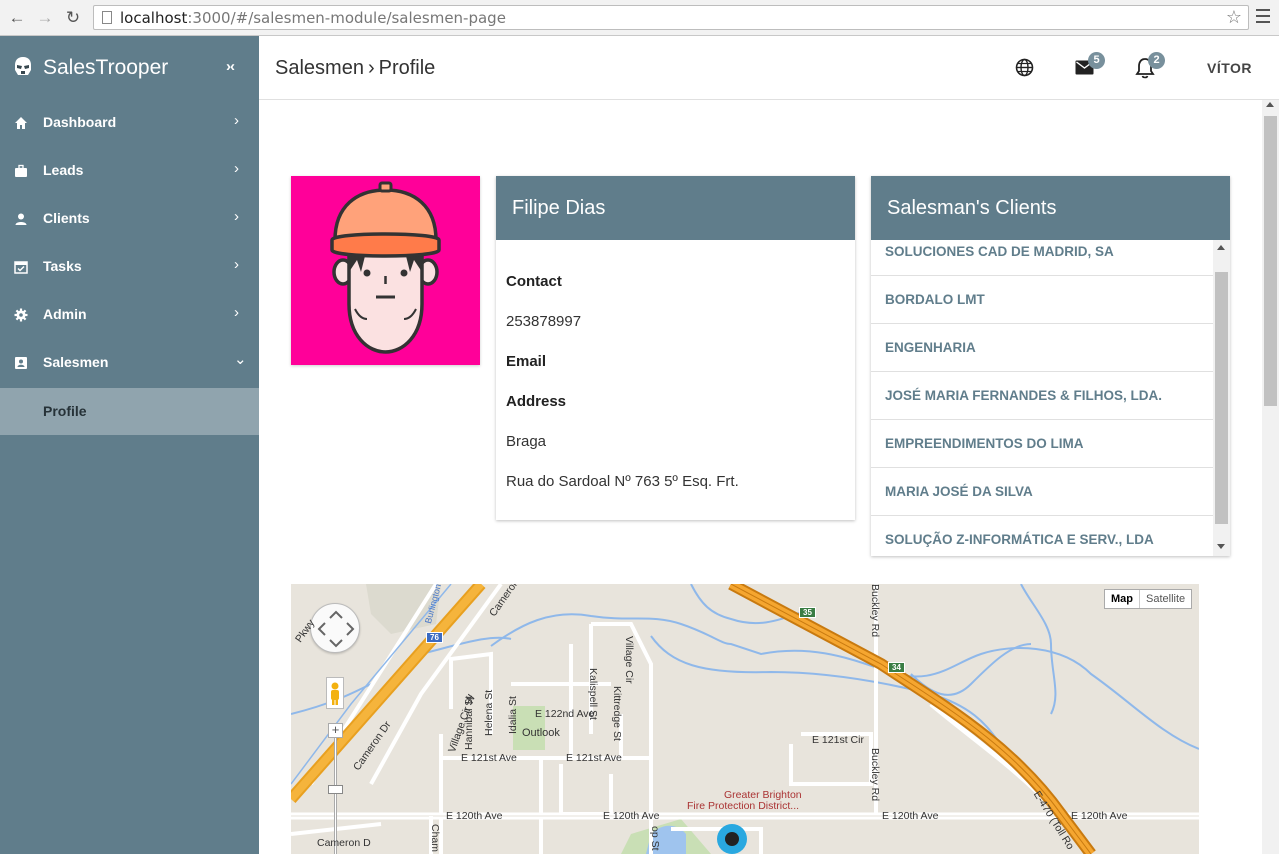 This screenshot has height=854, width=1279. Describe the element at coordinates (407, 68) in the screenshot. I see `breadcrumb-current: Profile` at that location.